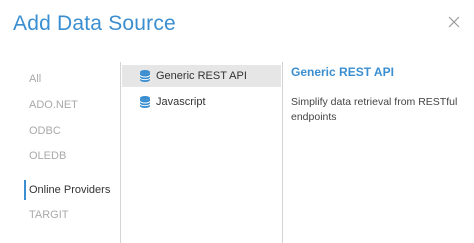  I want to click on close-icon, so click(454, 22).